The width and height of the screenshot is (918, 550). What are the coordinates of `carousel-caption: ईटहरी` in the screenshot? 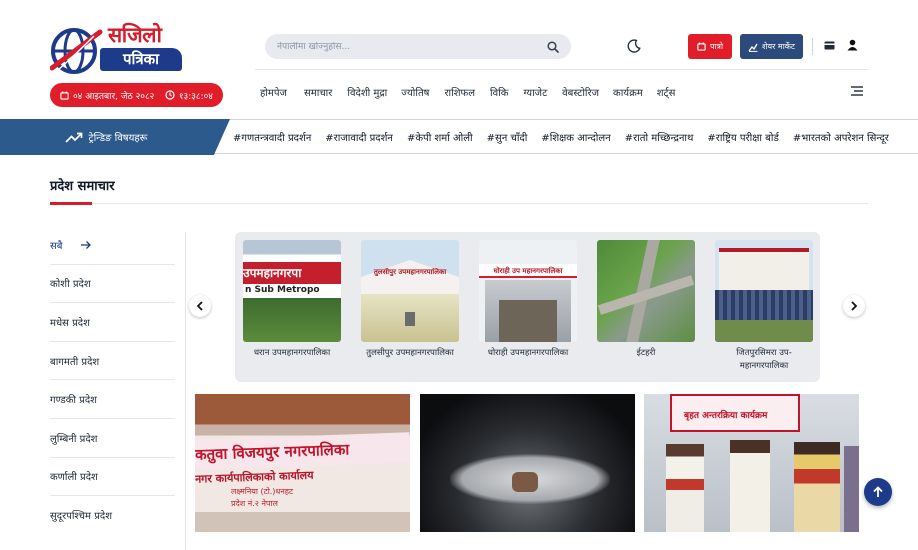 It's located at (646, 353).